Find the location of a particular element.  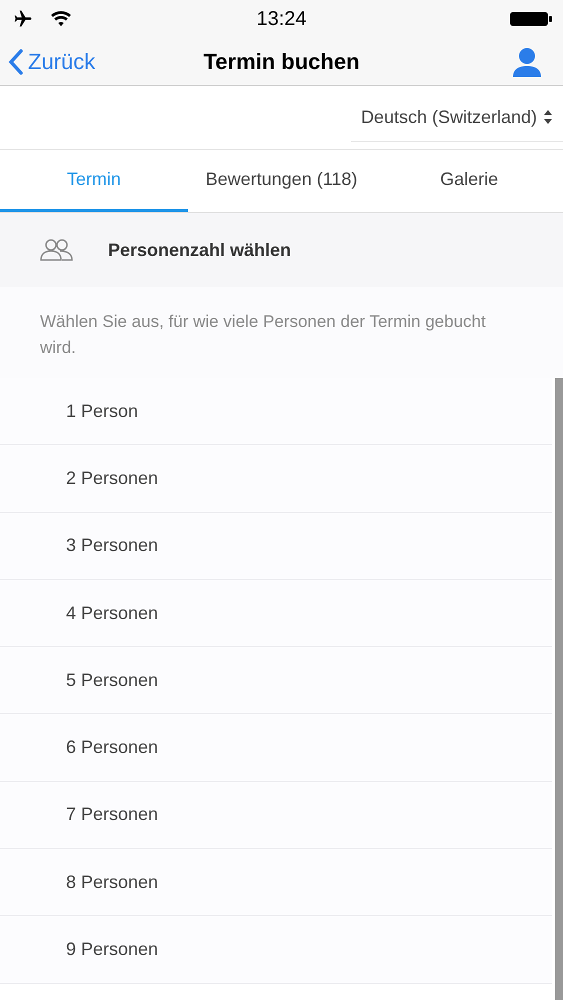

people-icon is located at coordinates (57, 250).